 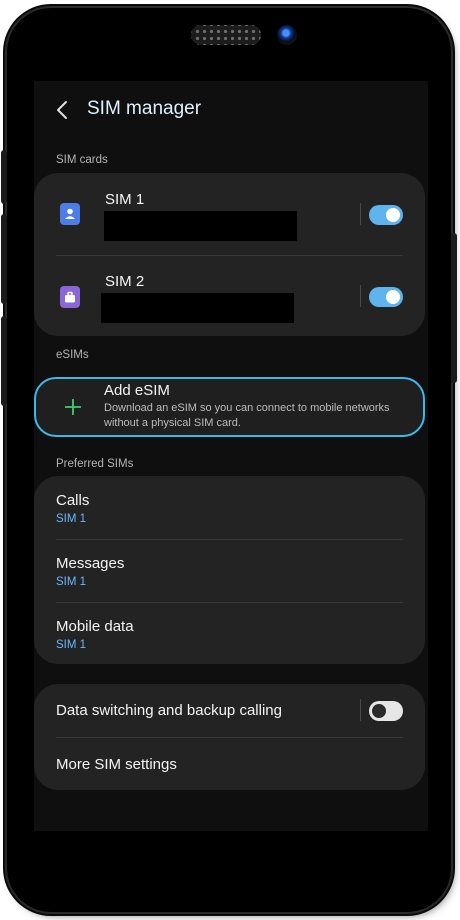 I want to click on mobile-data-label: Mobile data, so click(x=95, y=626).